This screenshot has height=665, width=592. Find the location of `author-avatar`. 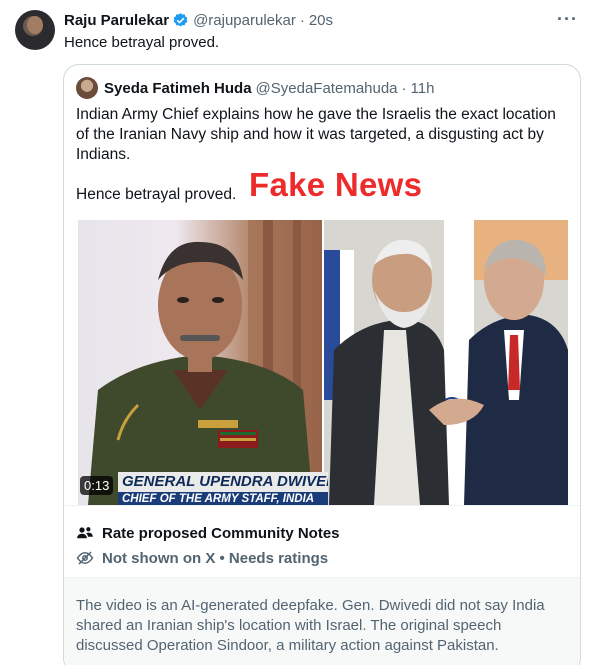

author-avatar is located at coordinates (35, 30).